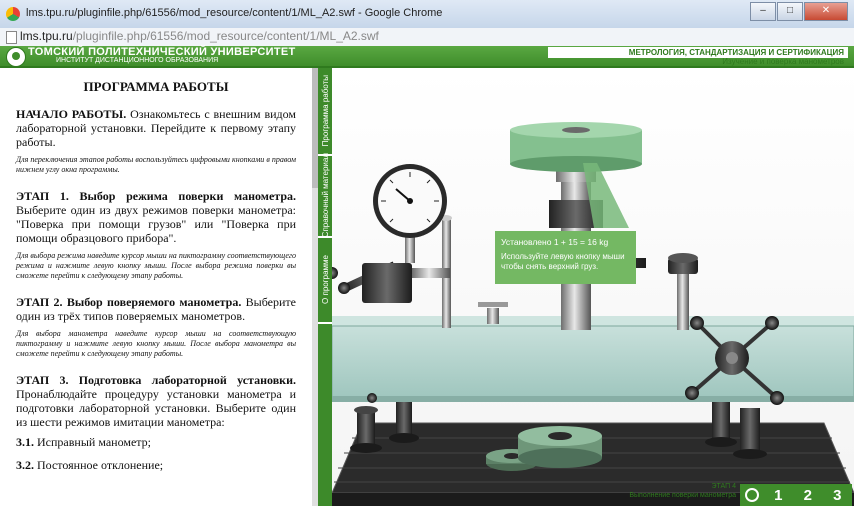 The height and width of the screenshot is (506, 854). Describe the element at coordinates (560, 447) in the screenshot. I see `weight-disc-large` at that location.